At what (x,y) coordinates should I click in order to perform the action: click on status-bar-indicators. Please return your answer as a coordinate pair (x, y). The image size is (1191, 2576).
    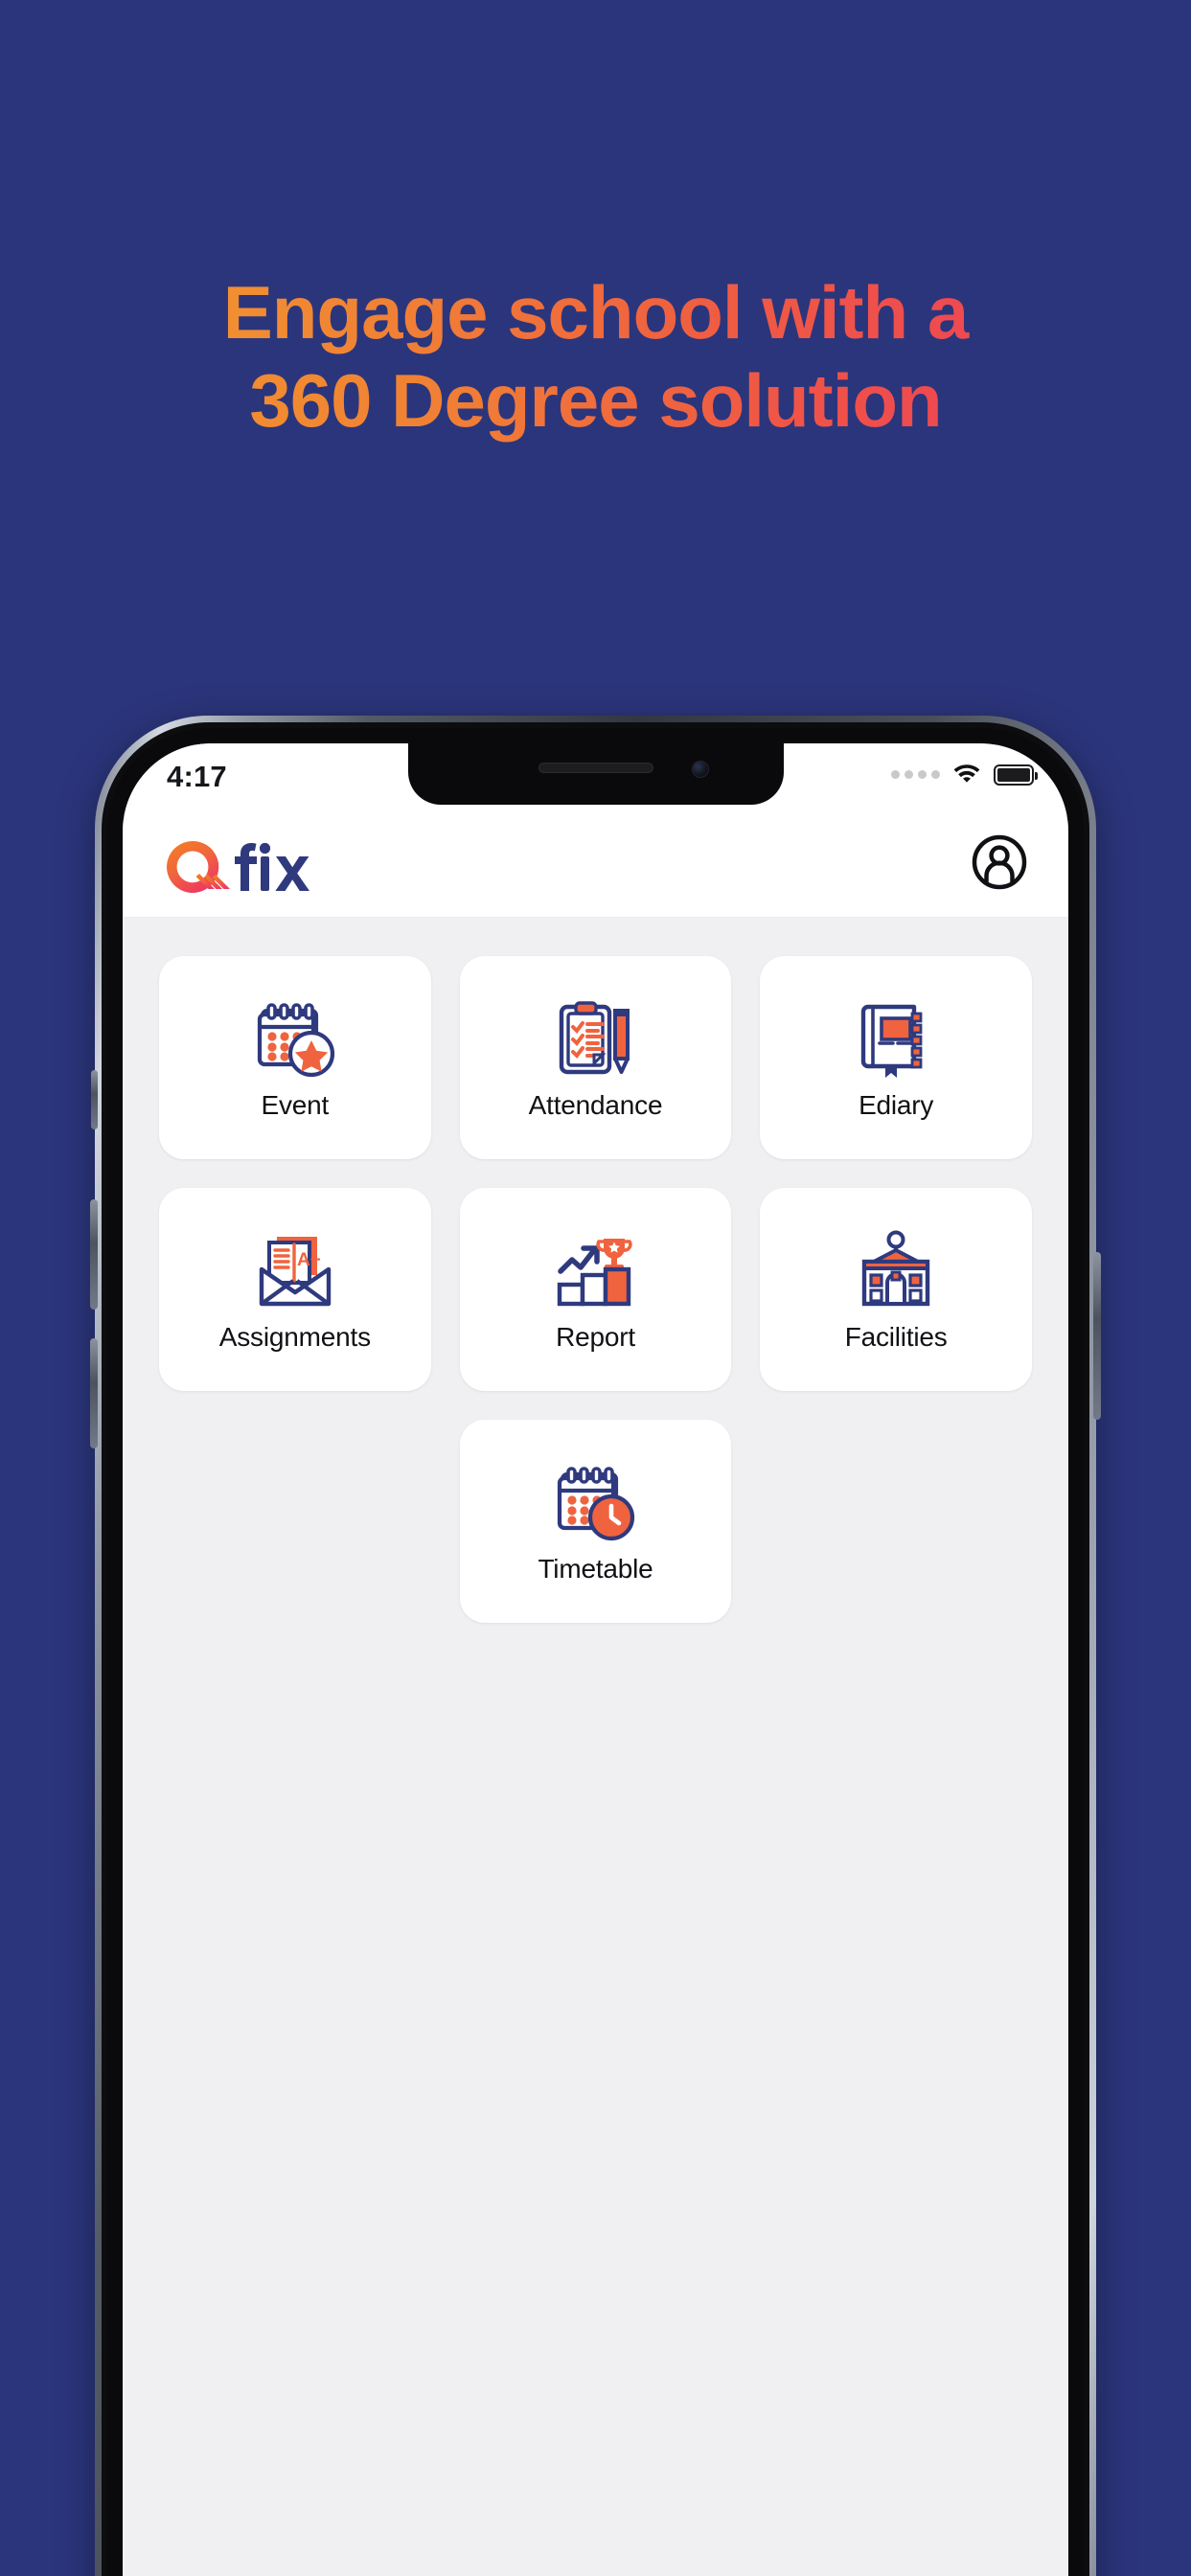
    Looking at the image, I should click on (964, 774).